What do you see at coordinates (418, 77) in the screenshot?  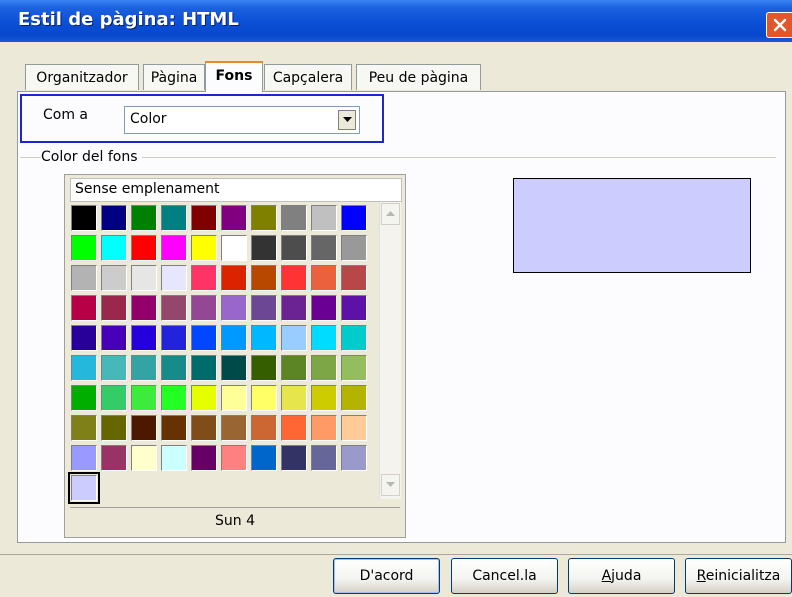 I see `tab-peu-de-pagina: Peu de pàgina` at bounding box center [418, 77].